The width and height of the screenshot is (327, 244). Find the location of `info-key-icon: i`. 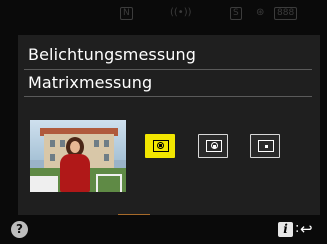

info-key-icon: i is located at coordinates (285, 229).